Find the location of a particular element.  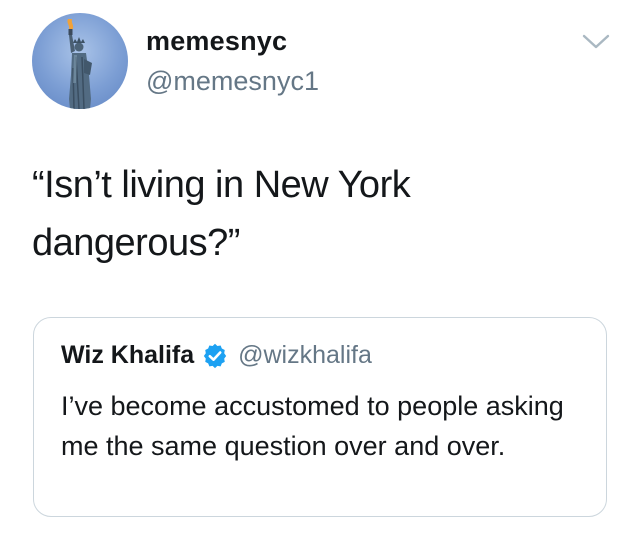

author-handle: @memesnyc1 is located at coordinates (232, 81).